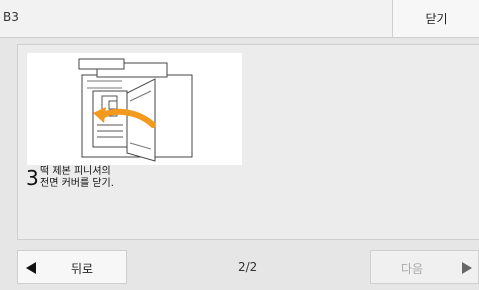 The height and width of the screenshot is (290, 479). I want to click on back-button-label: 뒤로, so click(82, 269).